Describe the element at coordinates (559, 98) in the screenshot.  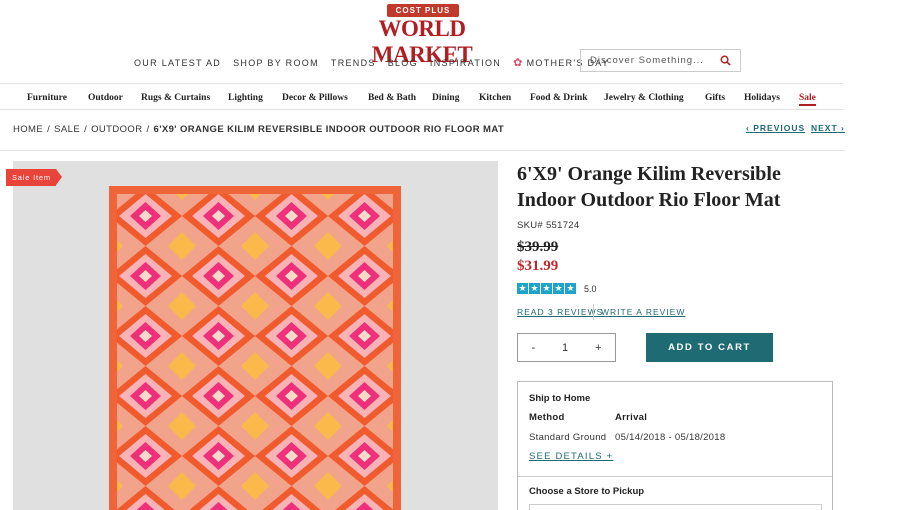
I see `category-food-drink: Food & Drink` at that location.